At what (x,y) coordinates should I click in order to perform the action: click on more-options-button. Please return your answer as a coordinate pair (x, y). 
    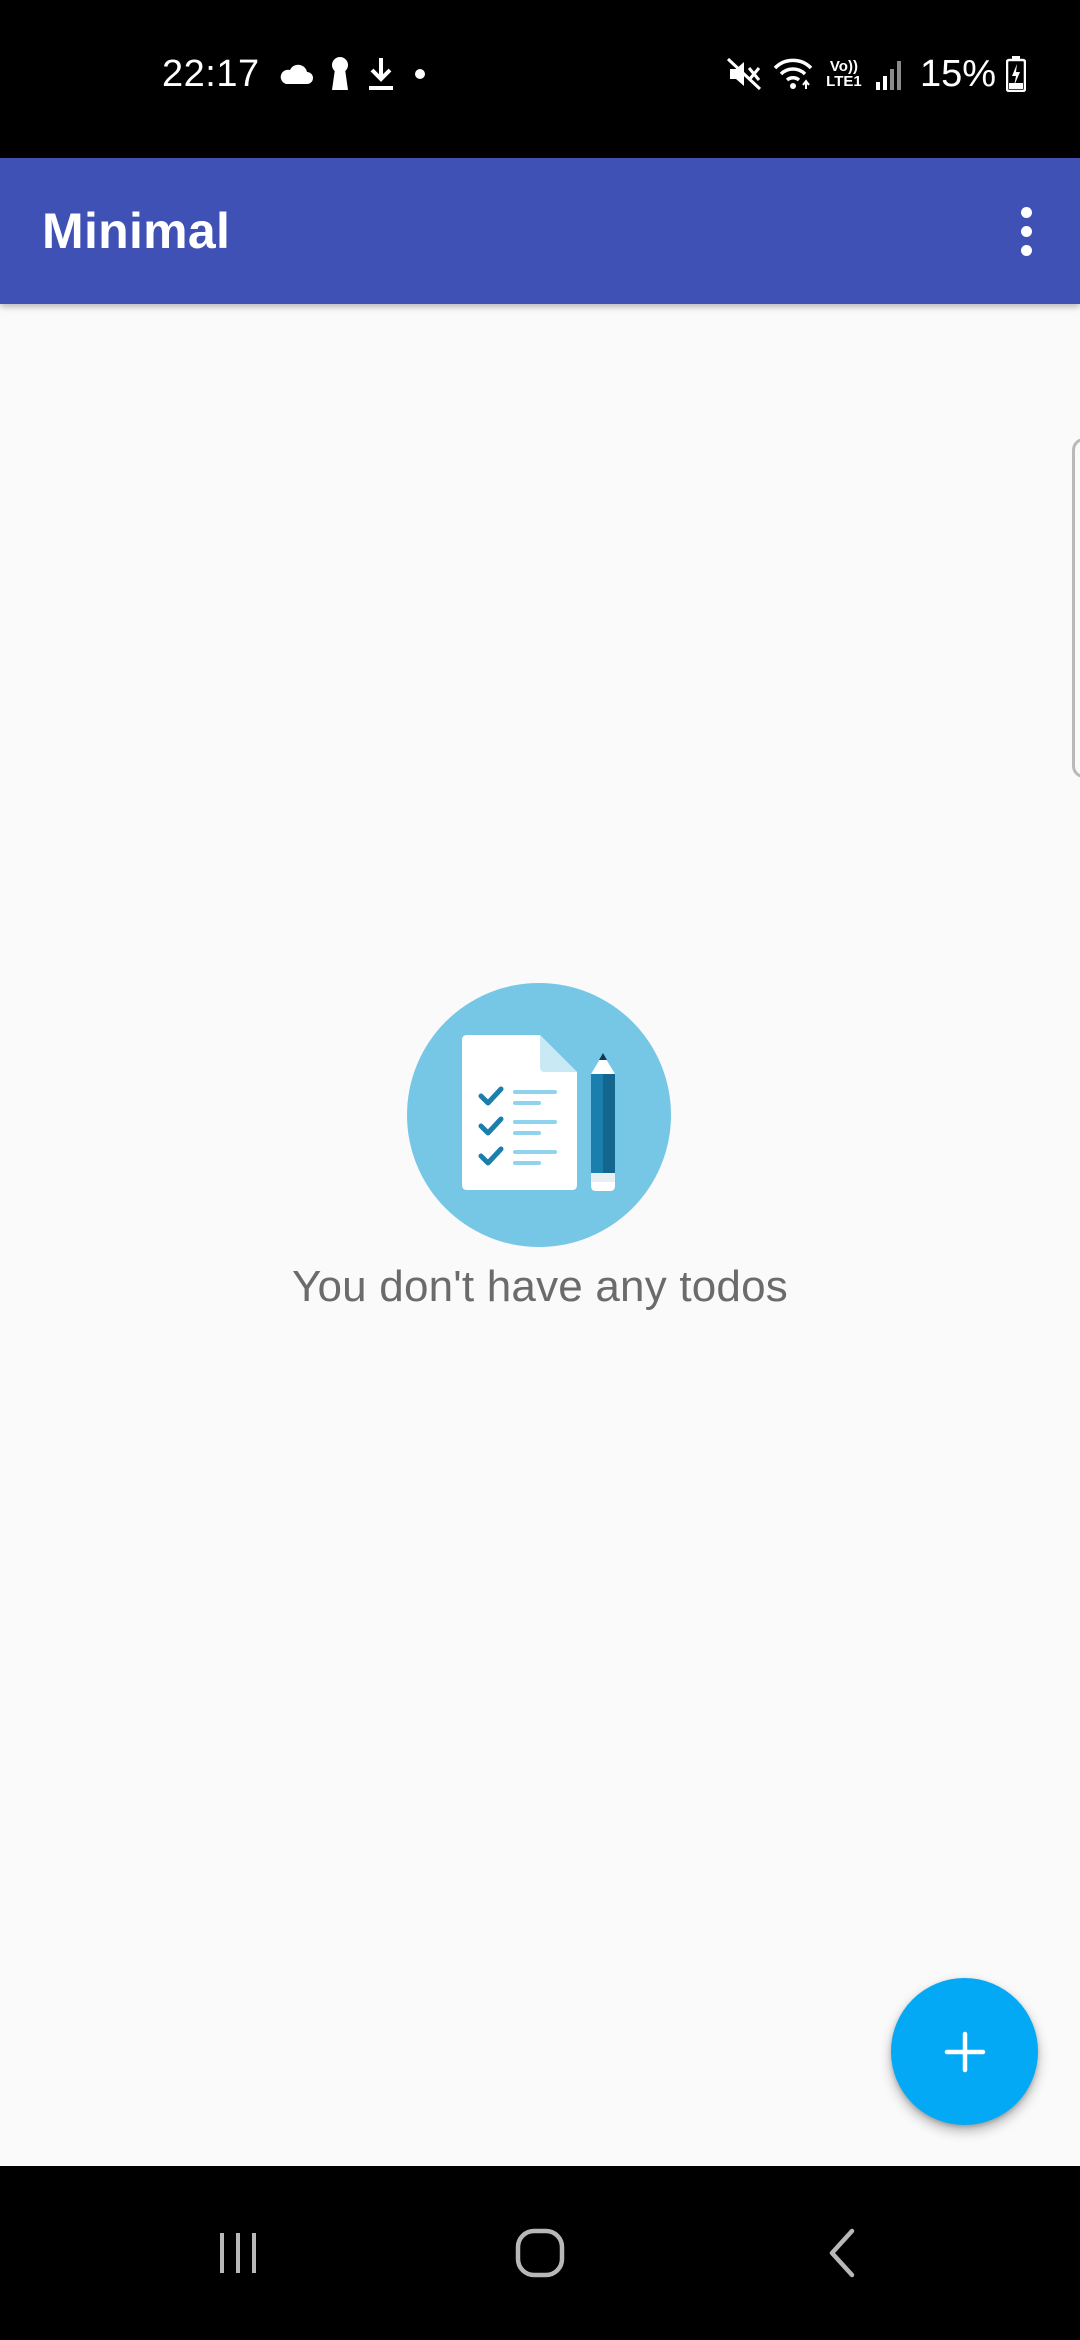
    Looking at the image, I should click on (1026, 231).